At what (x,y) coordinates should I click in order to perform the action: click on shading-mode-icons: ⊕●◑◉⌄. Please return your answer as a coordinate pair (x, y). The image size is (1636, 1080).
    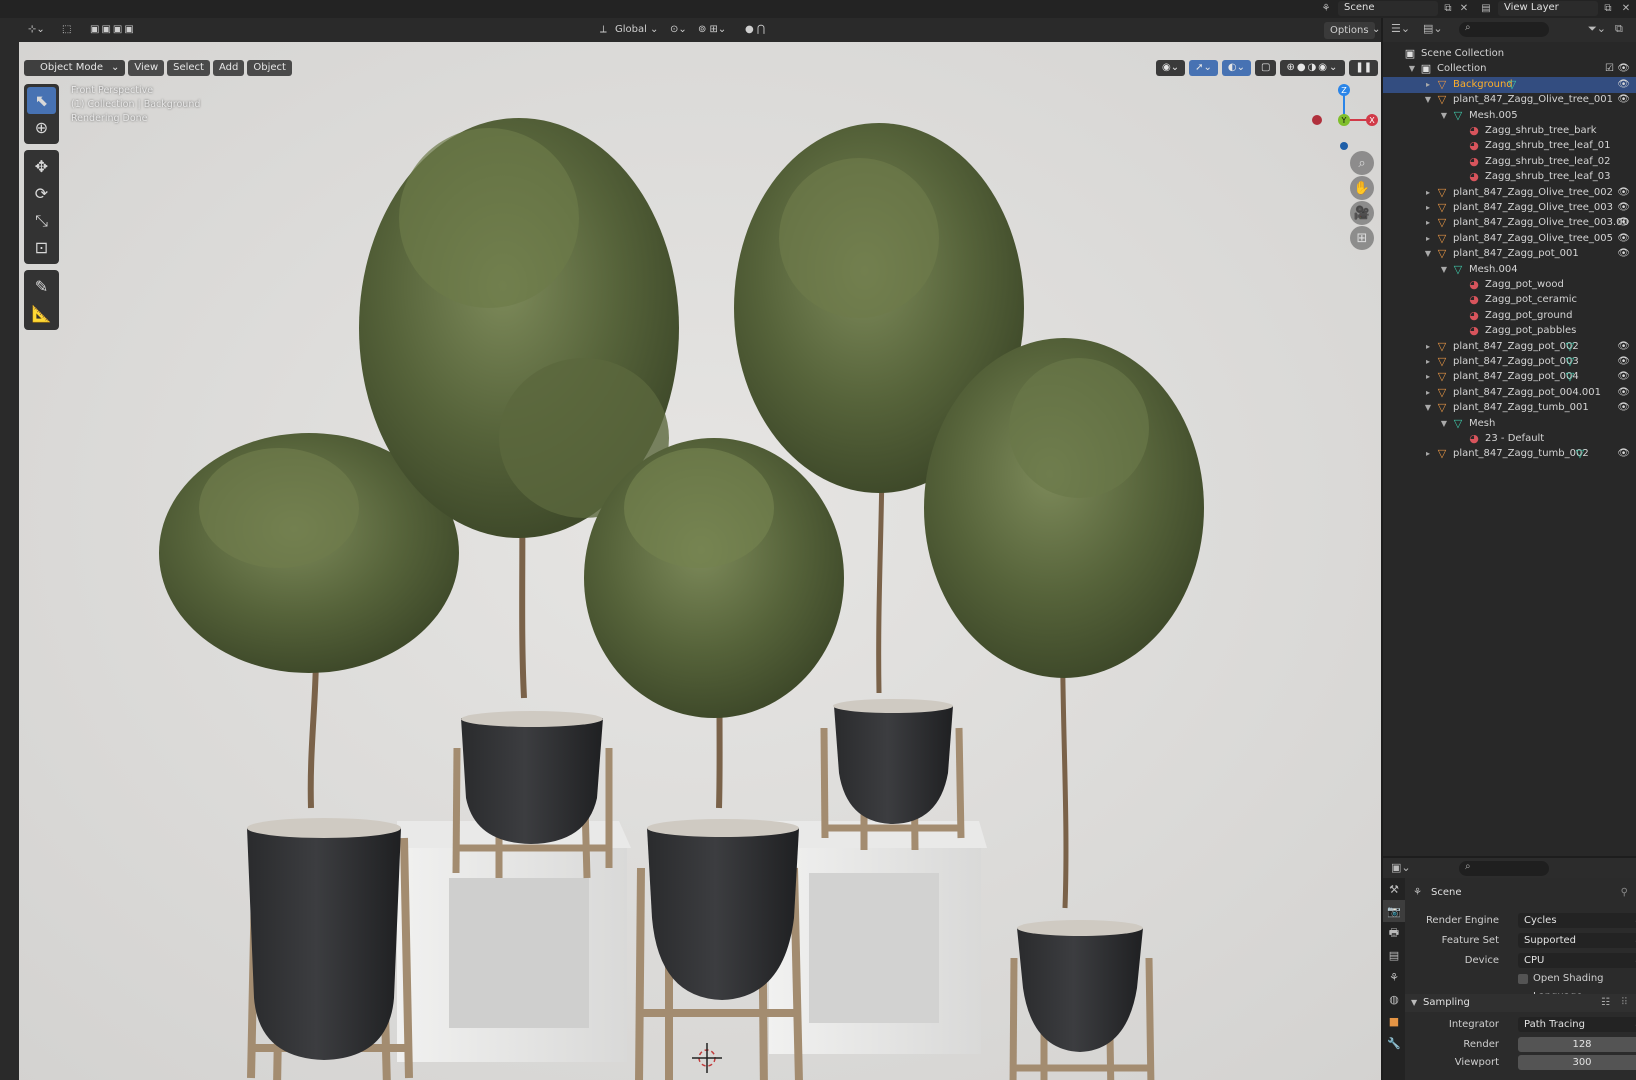
    Looking at the image, I should click on (1313, 68).